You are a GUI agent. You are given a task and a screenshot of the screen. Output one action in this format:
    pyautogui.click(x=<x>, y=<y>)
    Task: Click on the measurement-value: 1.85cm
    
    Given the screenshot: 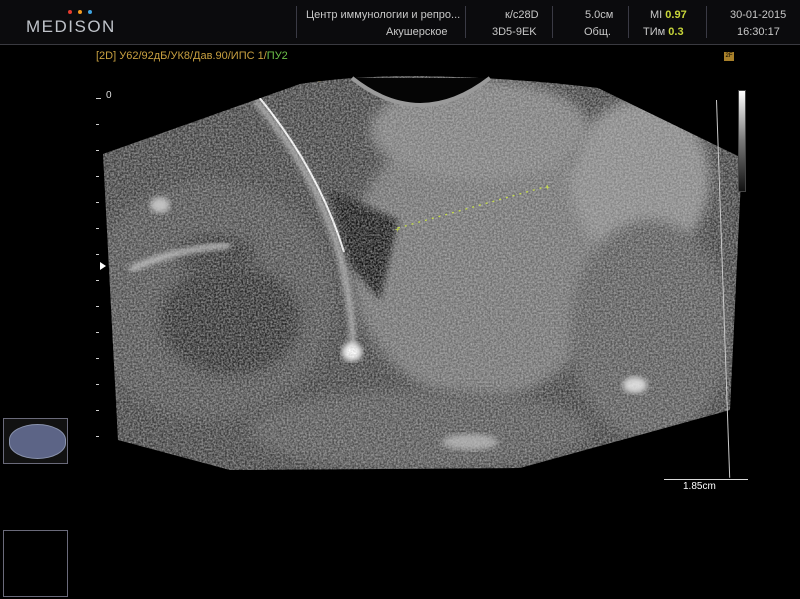 What is the action you would take?
    pyautogui.click(x=699, y=486)
    